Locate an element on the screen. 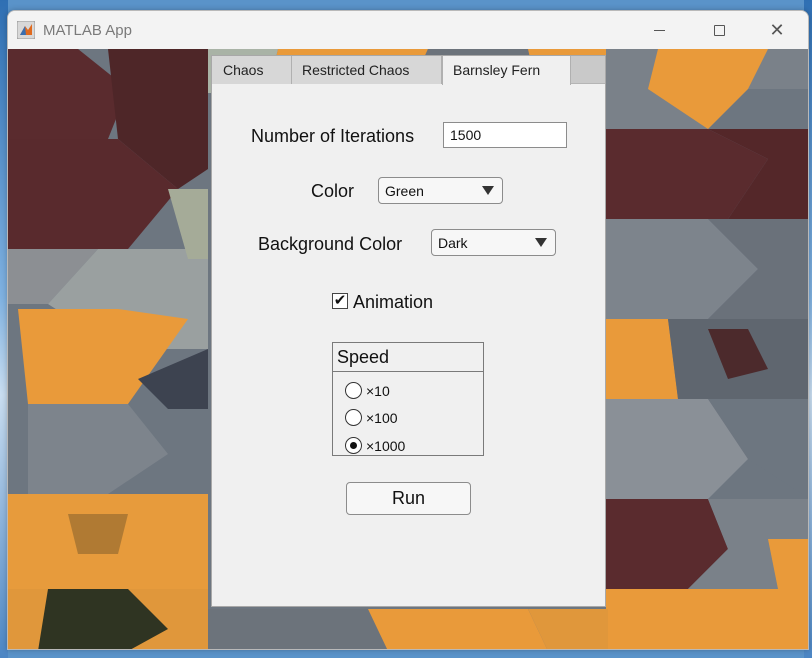  tab-chaos: Chaos is located at coordinates (252, 70).